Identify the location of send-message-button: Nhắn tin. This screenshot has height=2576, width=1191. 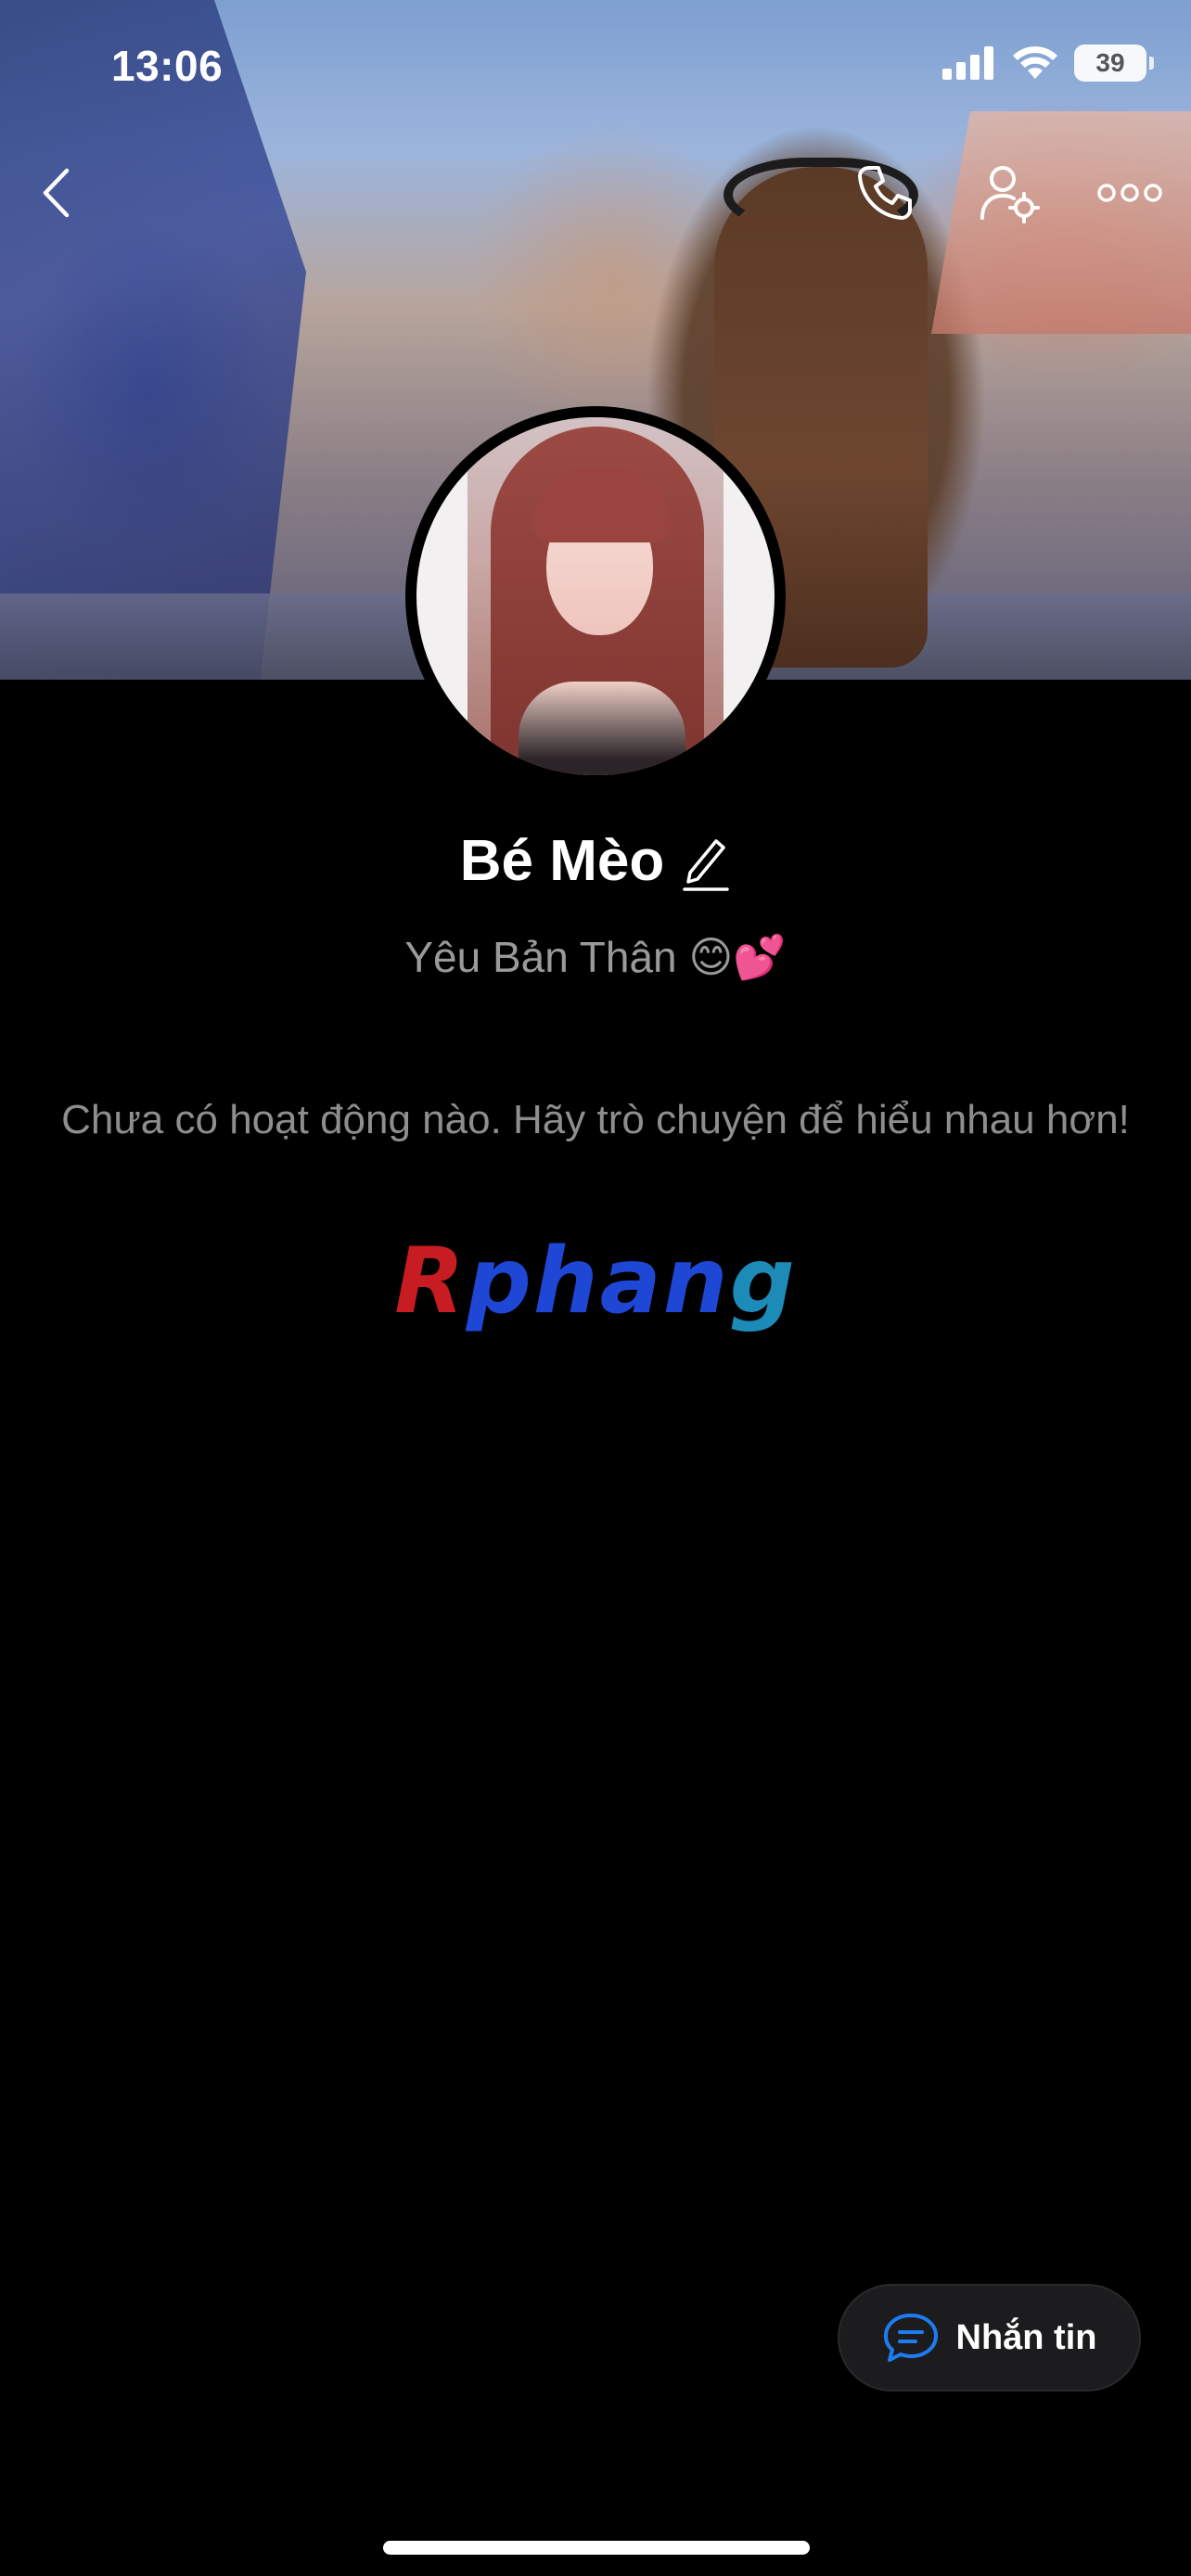
(989, 2338).